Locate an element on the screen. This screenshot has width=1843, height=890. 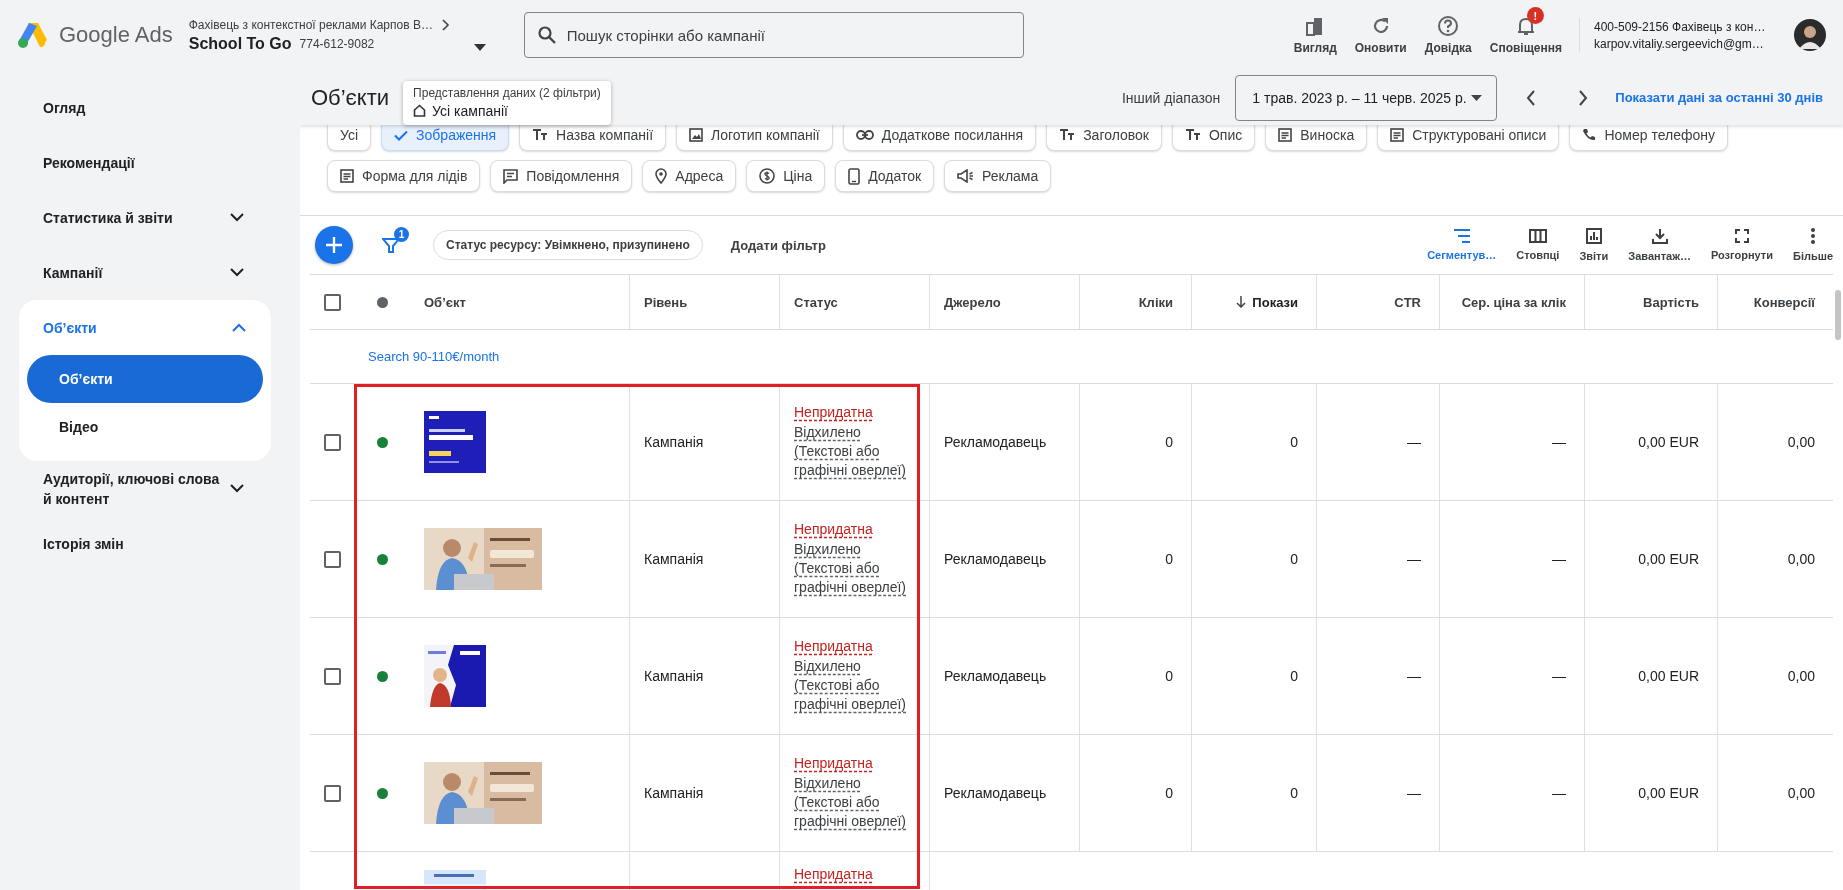
filter-chip: Форма для лідів is located at coordinates (404, 176).